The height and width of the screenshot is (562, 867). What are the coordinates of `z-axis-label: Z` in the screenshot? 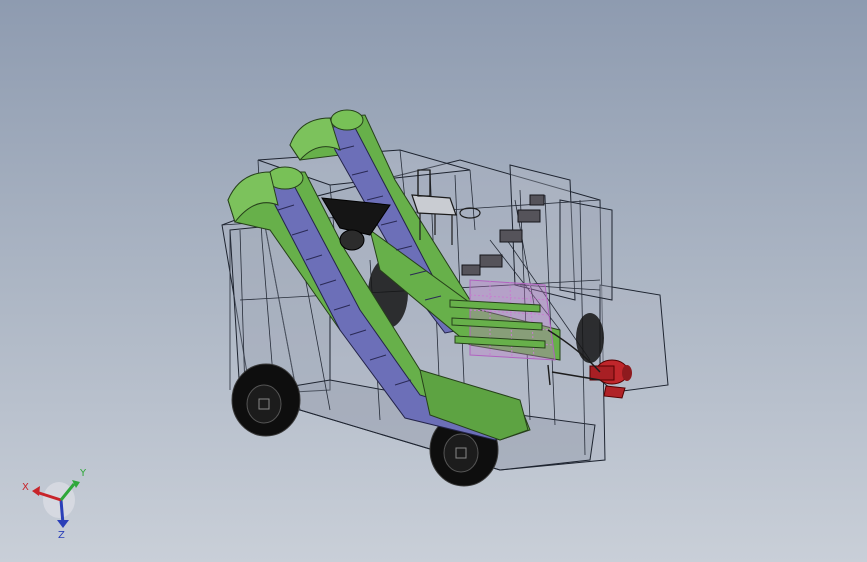 It's located at (61, 535).